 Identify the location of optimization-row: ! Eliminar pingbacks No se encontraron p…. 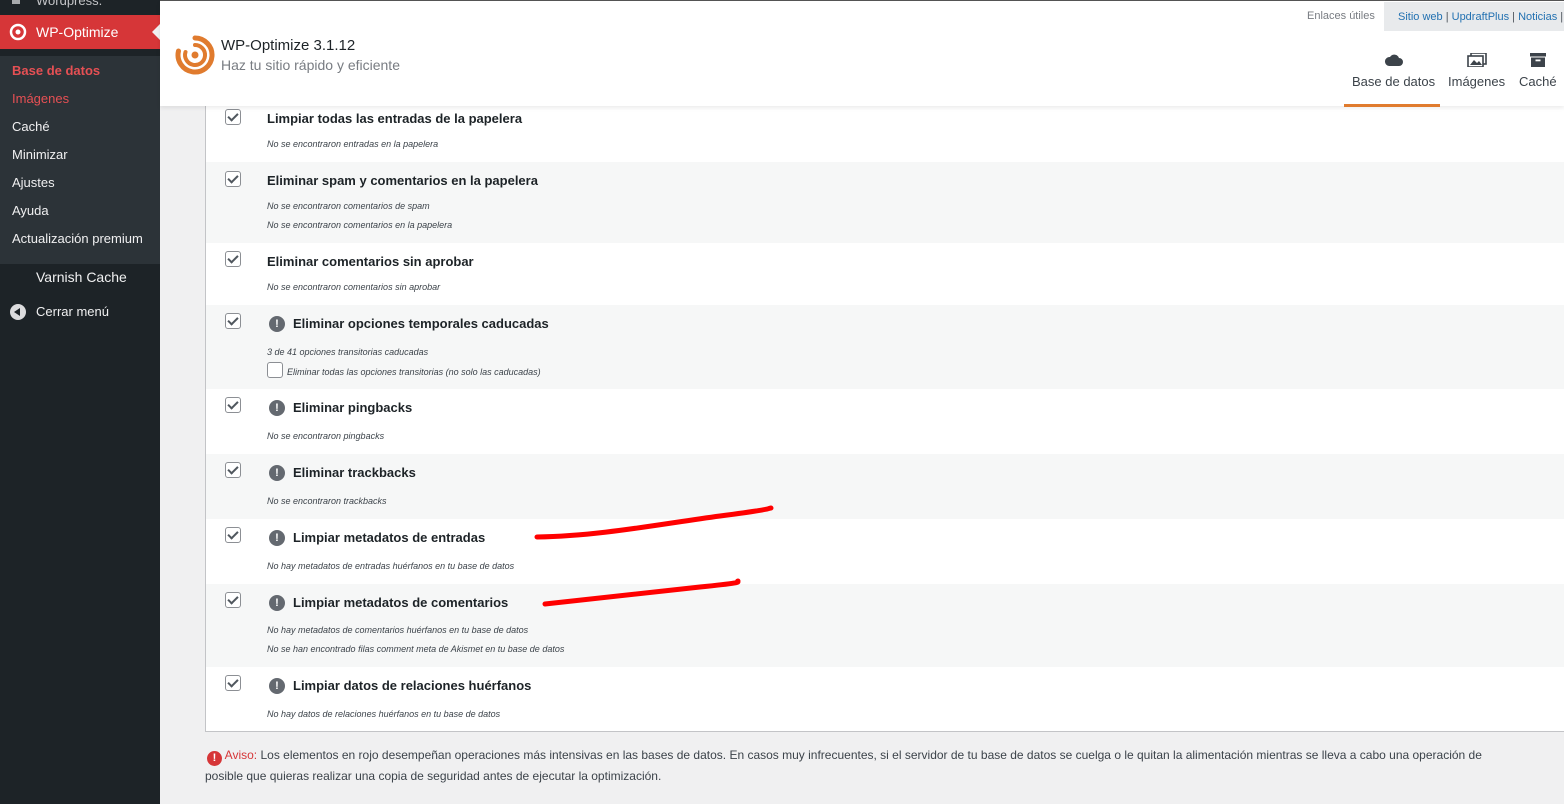
(885, 421).